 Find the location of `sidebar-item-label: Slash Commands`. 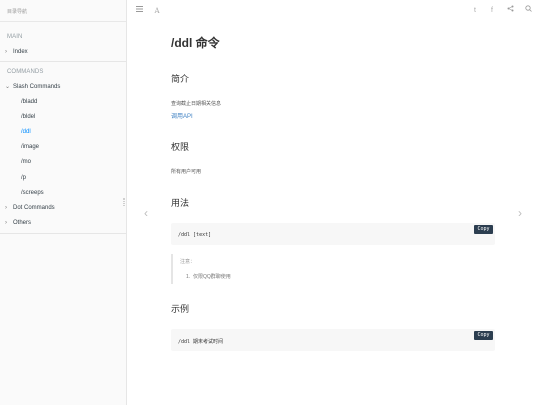

sidebar-item-label: Slash Commands is located at coordinates (37, 87).